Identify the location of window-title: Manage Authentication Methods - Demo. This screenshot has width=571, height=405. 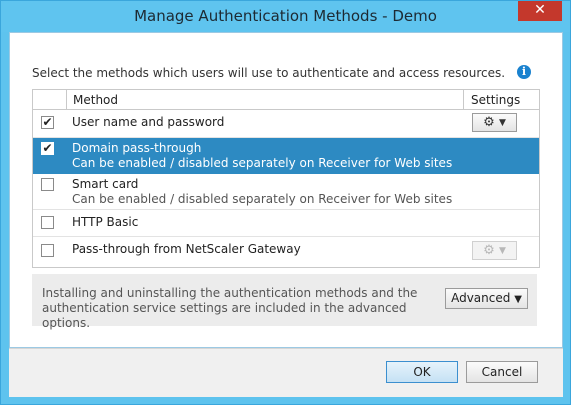
(285, 16).